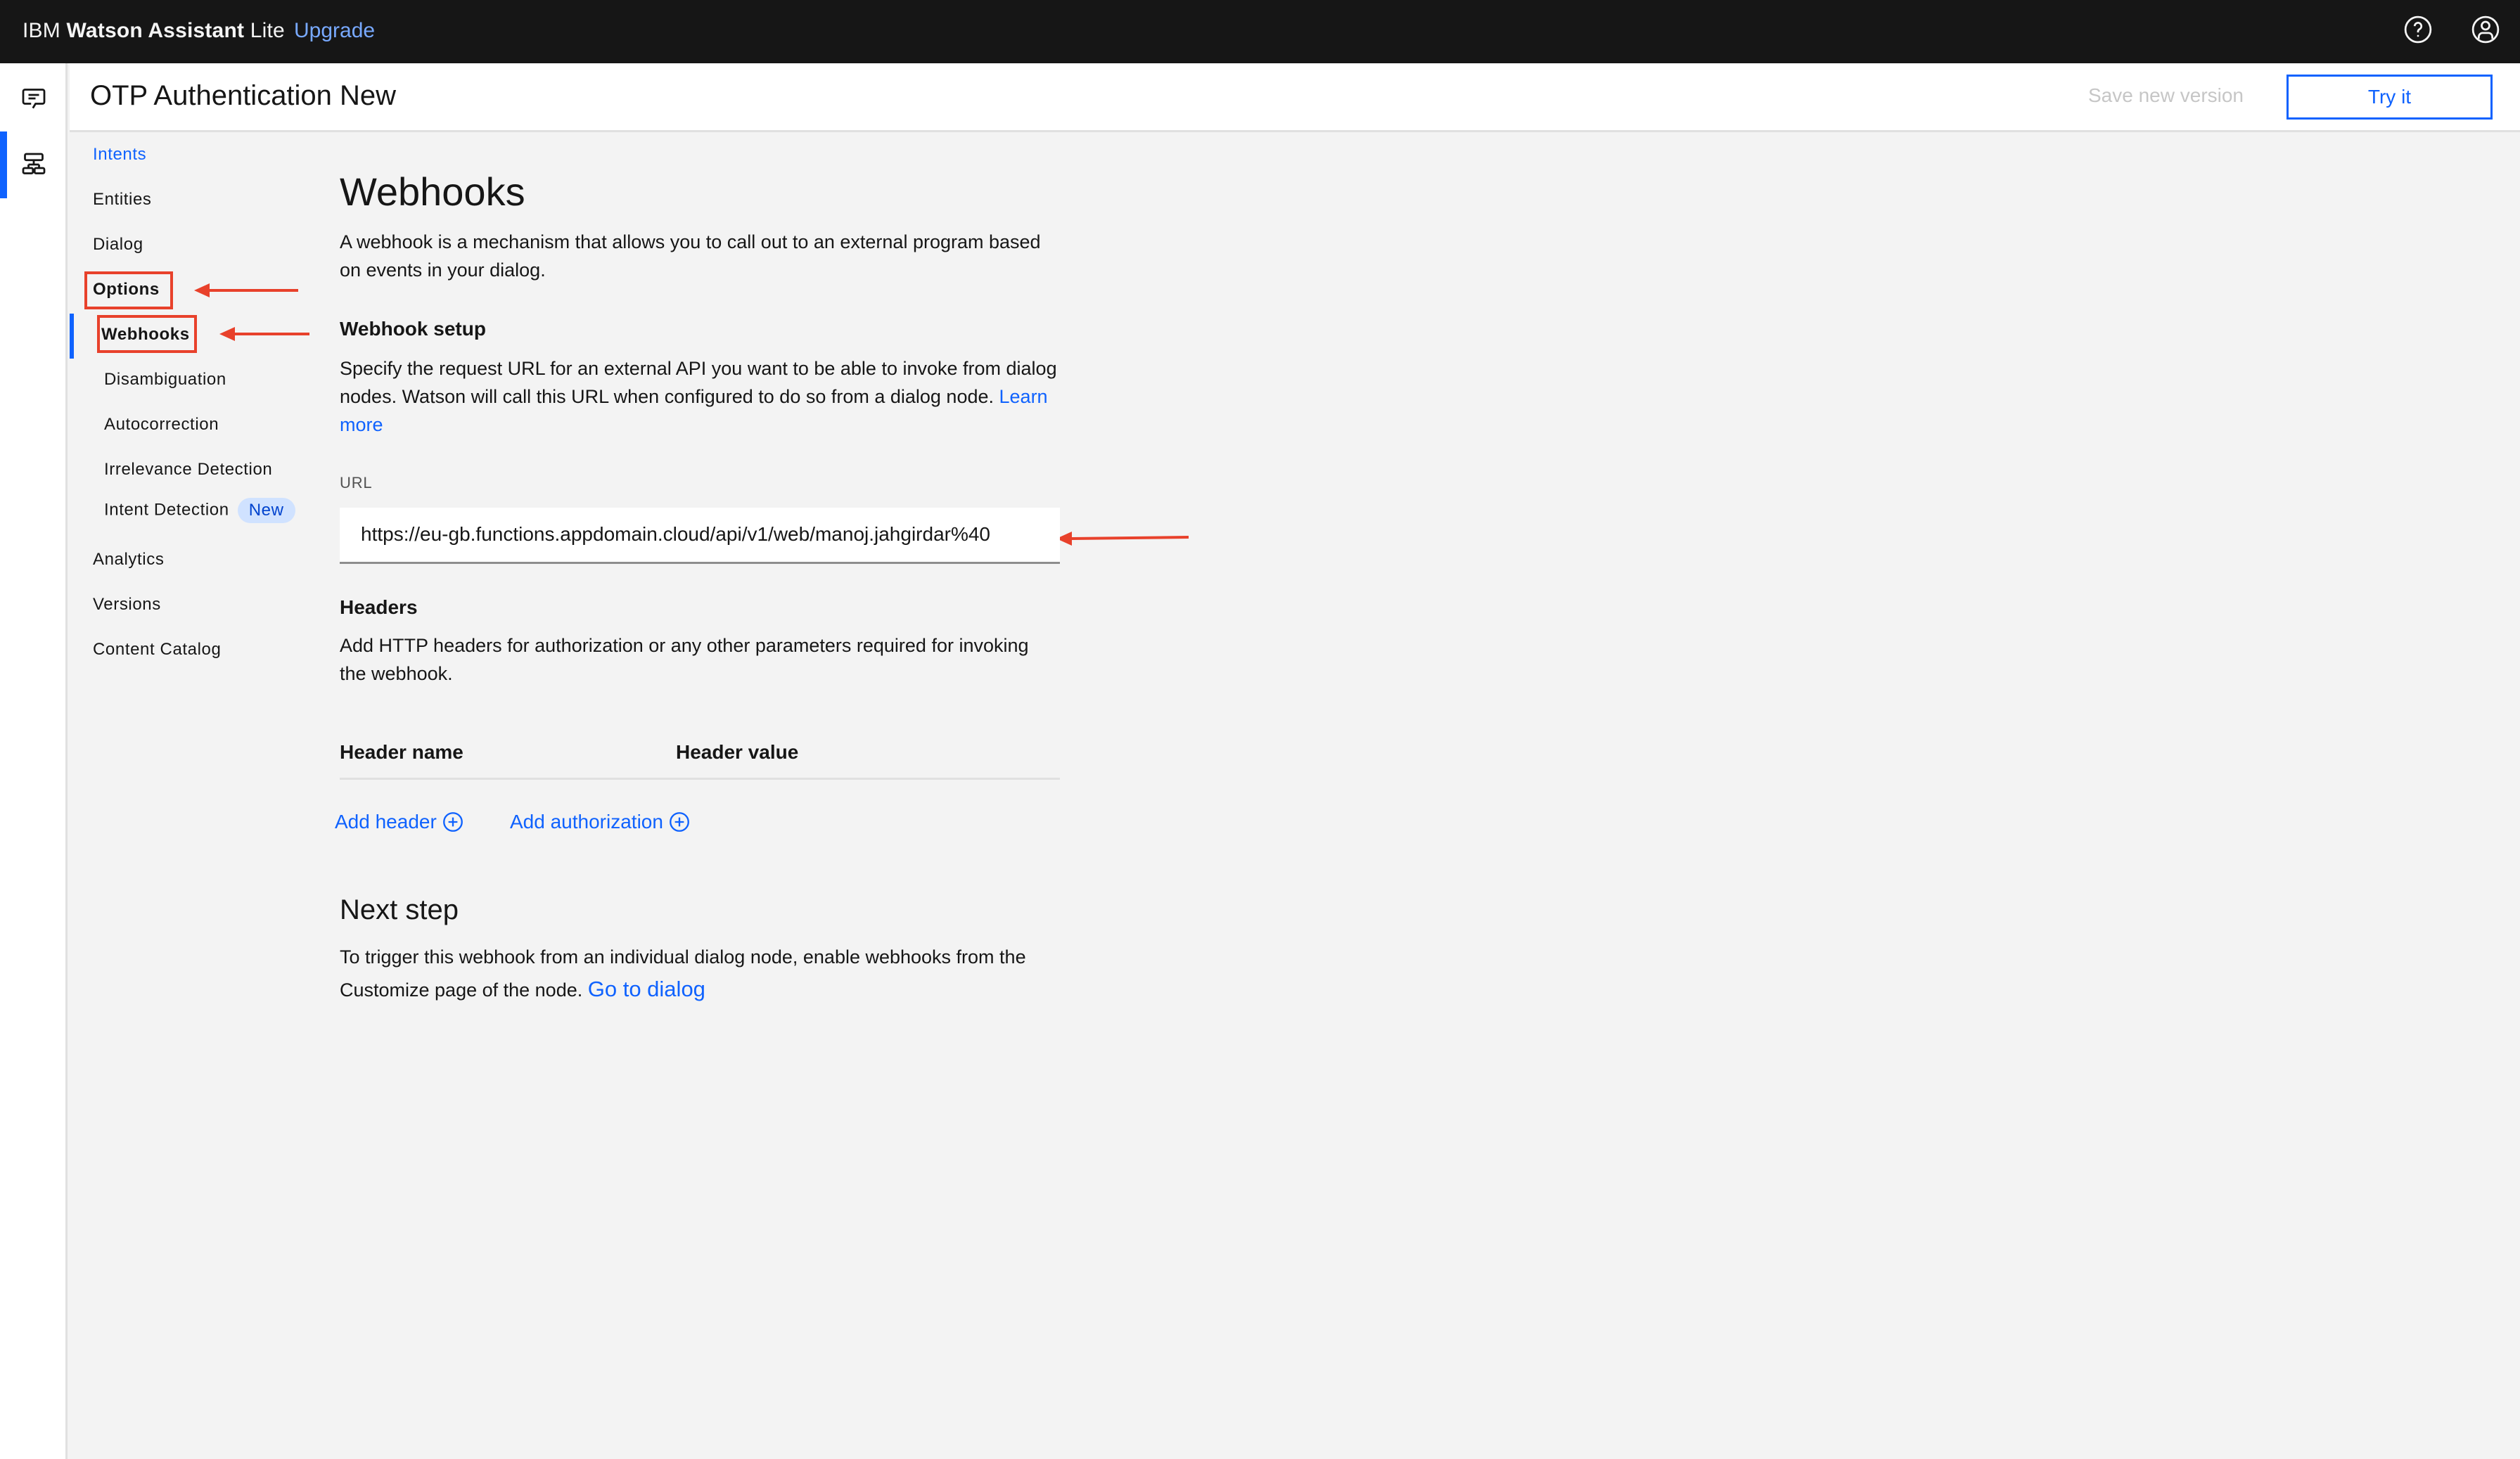 The image size is (2520, 1459). I want to click on nav-item-intent-detection-label: Intent Detection, so click(166, 510).